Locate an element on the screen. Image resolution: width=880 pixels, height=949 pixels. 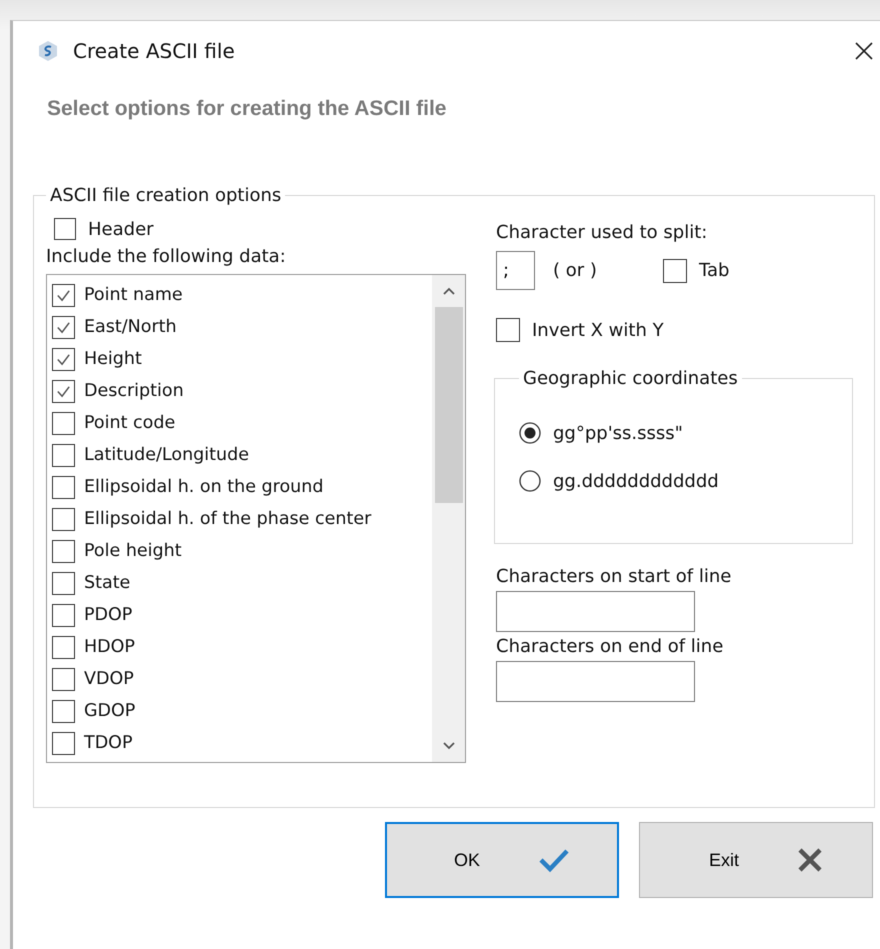
checkbox-label: Header is located at coordinates (121, 229).